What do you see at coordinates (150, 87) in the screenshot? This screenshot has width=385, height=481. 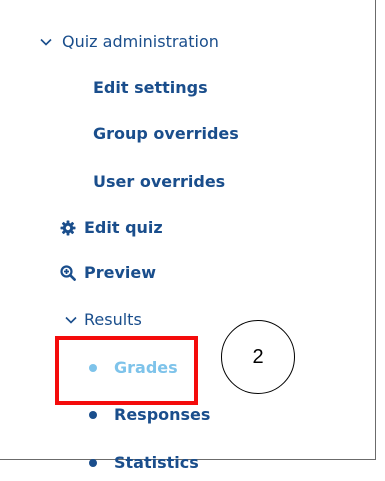 I see `edit-settings-link: Edit settings` at bounding box center [150, 87].